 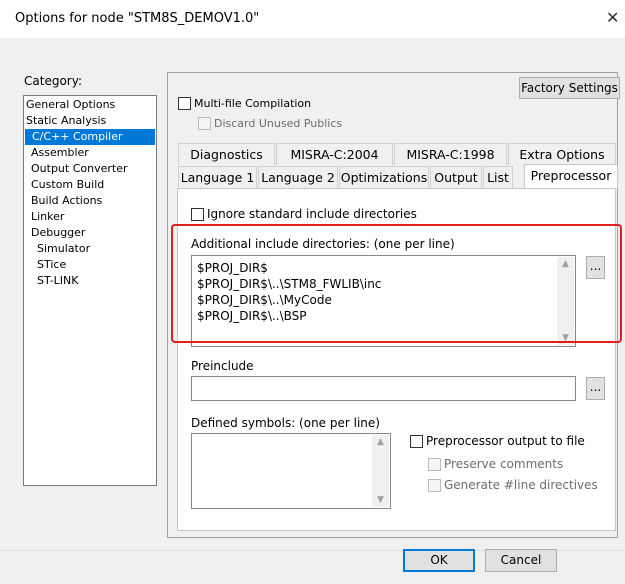 I want to click on defined-symbols-scrollbar: ▲ ▼, so click(x=380, y=471).